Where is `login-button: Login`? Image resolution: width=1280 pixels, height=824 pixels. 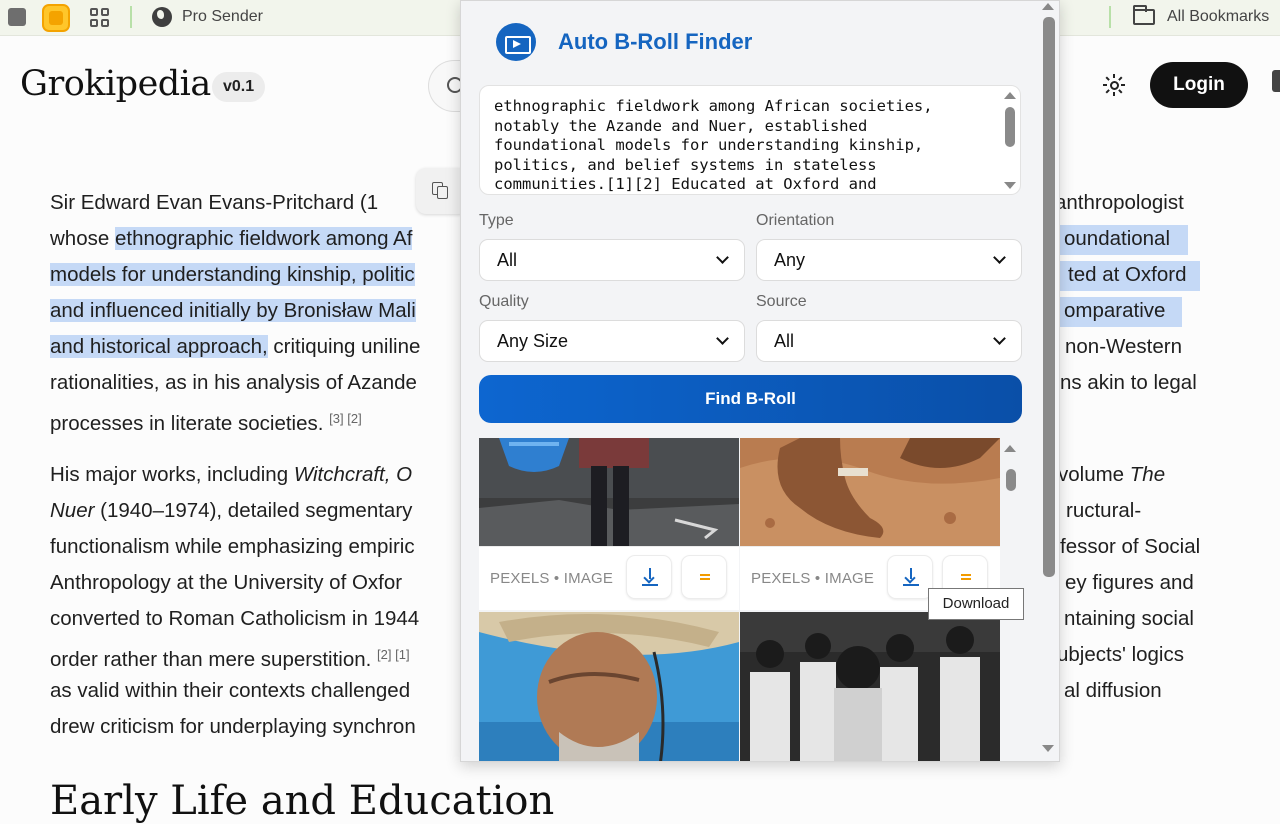
login-button: Login is located at coordinates (1199, 85).